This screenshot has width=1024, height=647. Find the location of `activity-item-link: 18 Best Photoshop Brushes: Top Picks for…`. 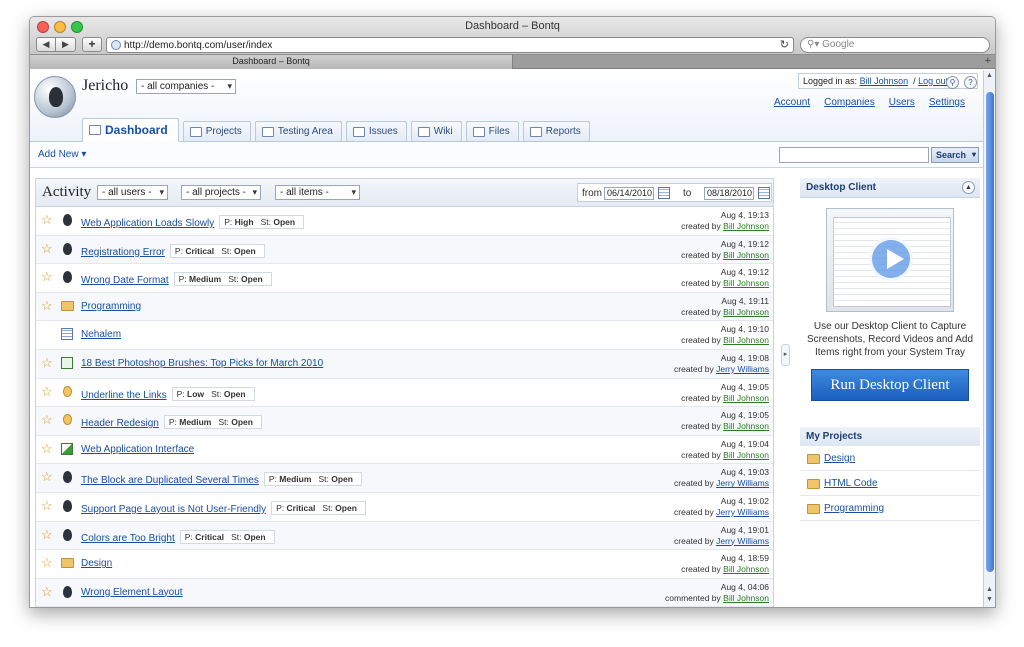

activity-item-link: 18 Best Photoshop Brushes: Top Picks for… is located at coordinates (202, 363).